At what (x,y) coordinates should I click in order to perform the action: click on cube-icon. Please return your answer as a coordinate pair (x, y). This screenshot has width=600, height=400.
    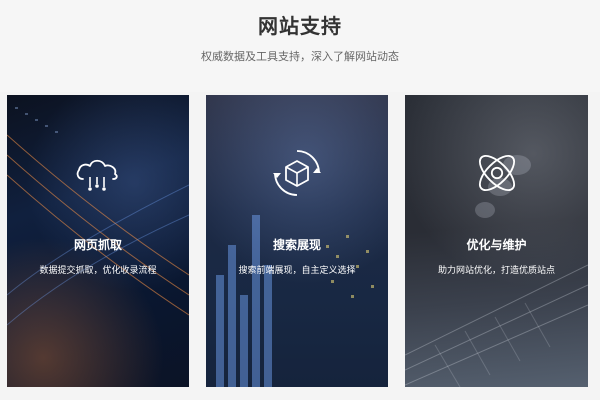
    Looking at the image, I should click on (297, 173).